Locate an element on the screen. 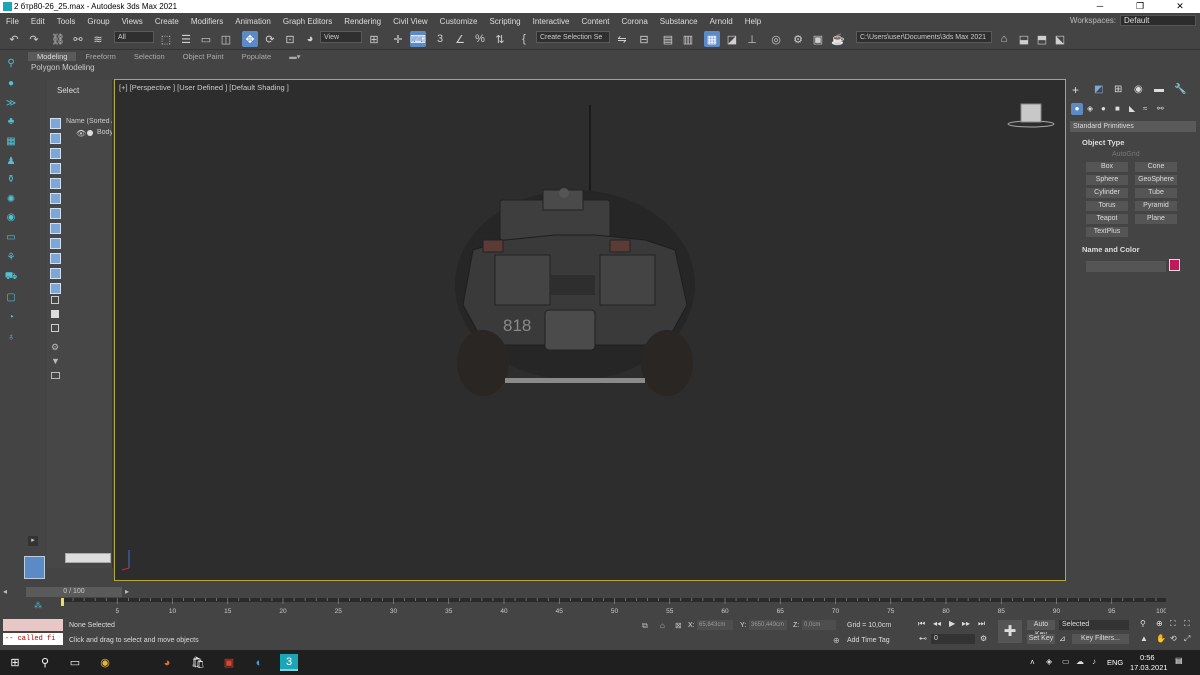 This screenshot has width=1200, height=675. z-coord-field: 0,0cm is located at coordinates (819, 625).